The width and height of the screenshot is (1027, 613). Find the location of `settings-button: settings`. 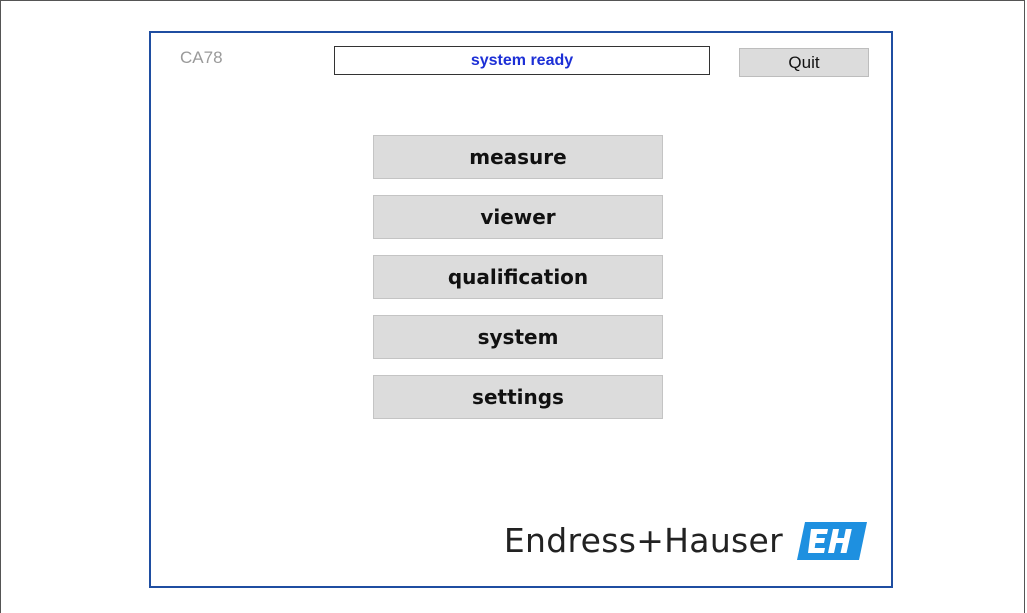

settings-button: settings is located at coordinates (518, 397).